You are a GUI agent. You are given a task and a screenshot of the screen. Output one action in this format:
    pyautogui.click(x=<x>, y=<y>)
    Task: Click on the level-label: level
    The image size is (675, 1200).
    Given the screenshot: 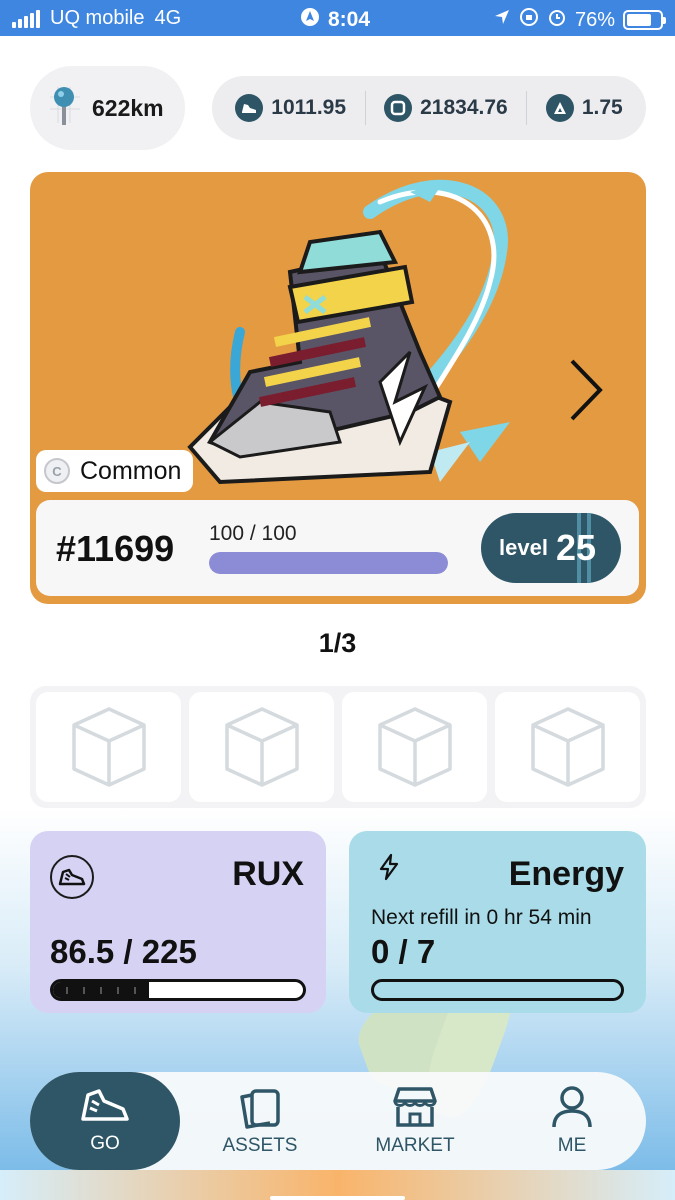 What is the action you would take?
    pyautogui.click(x=523, y=547)
    